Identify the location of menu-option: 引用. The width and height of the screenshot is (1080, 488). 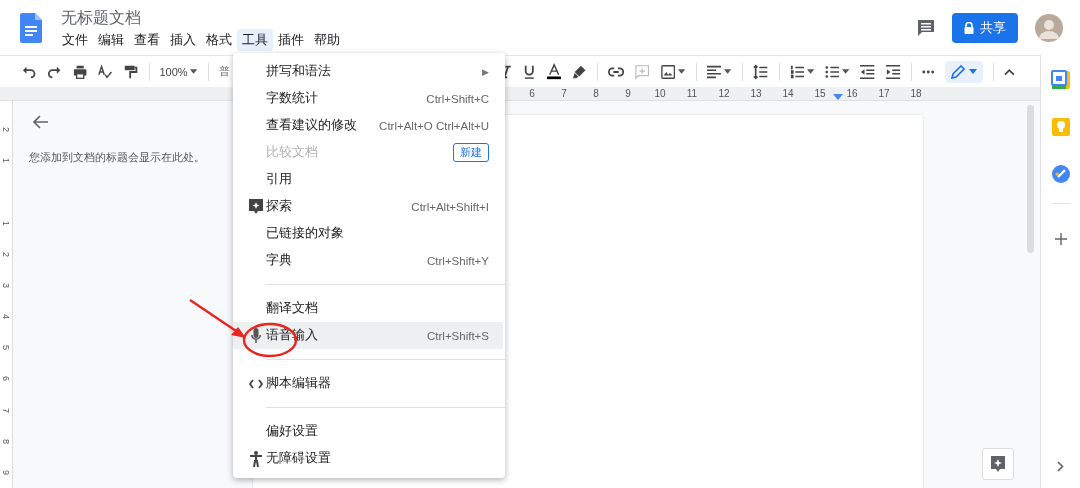
(368, 179).